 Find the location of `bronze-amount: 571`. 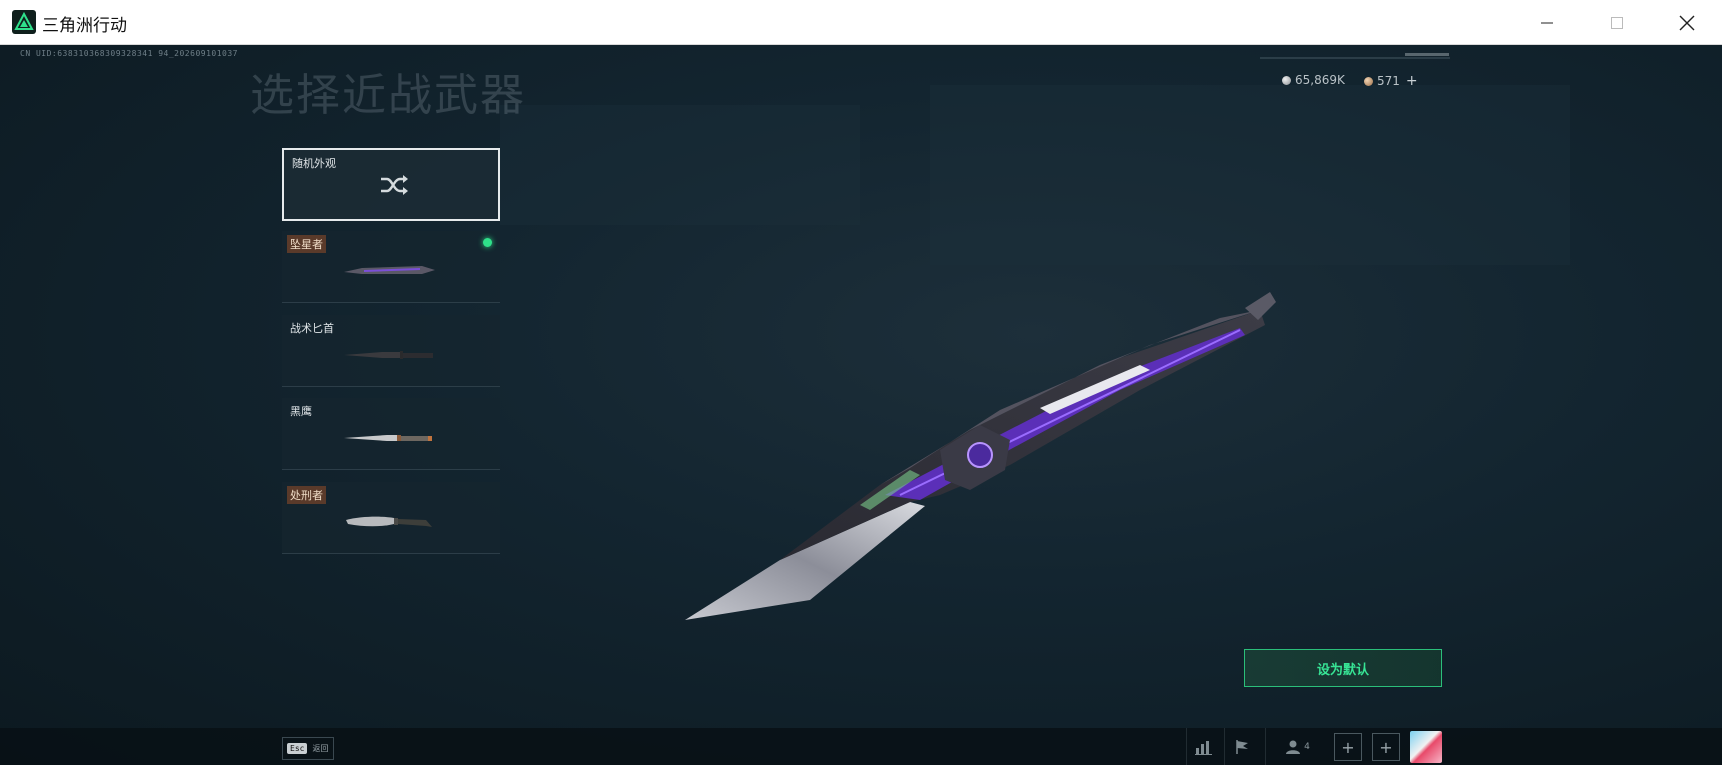

bronze-amount: 571 is located at coordinates (1388, 81).